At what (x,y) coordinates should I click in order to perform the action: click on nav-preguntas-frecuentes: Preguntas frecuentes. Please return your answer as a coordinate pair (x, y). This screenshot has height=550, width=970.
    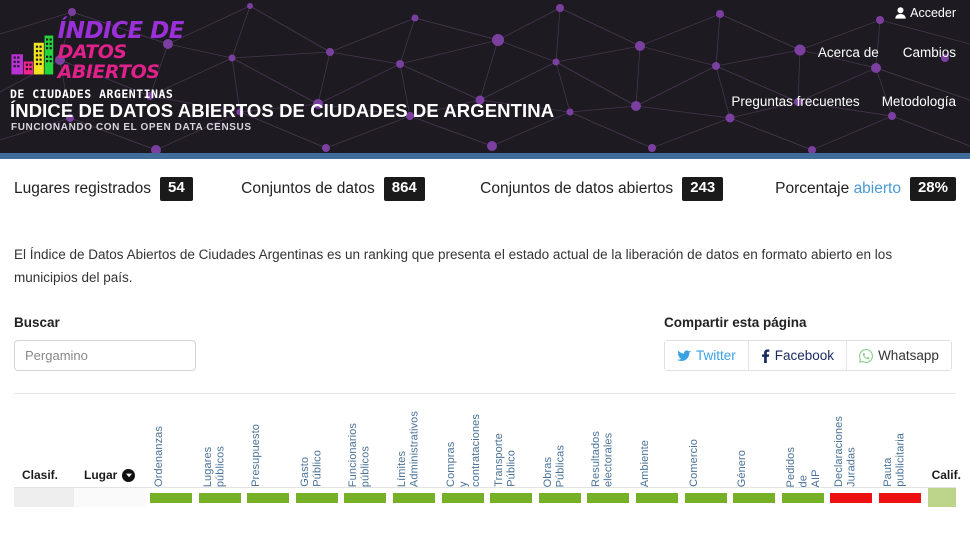
    Looking at the image, I should click on (795, 101).